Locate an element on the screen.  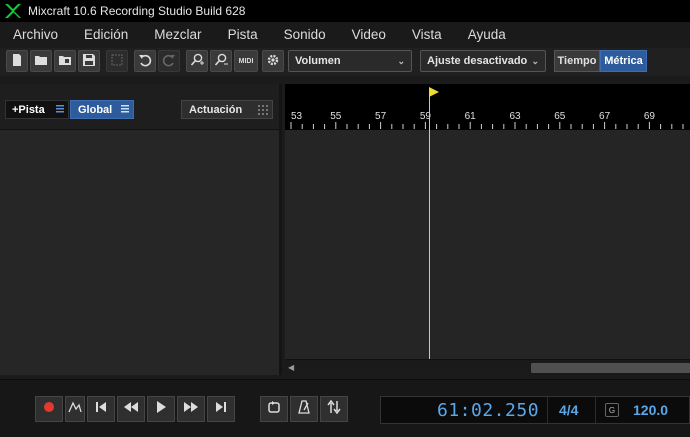
time-signature: 4/4 is located at coordinates (568, 410).